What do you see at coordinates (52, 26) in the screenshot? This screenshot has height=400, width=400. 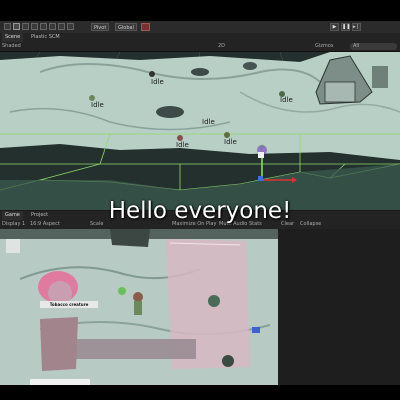 I see `transform-tool-icon` at bounding box center [52, 26].